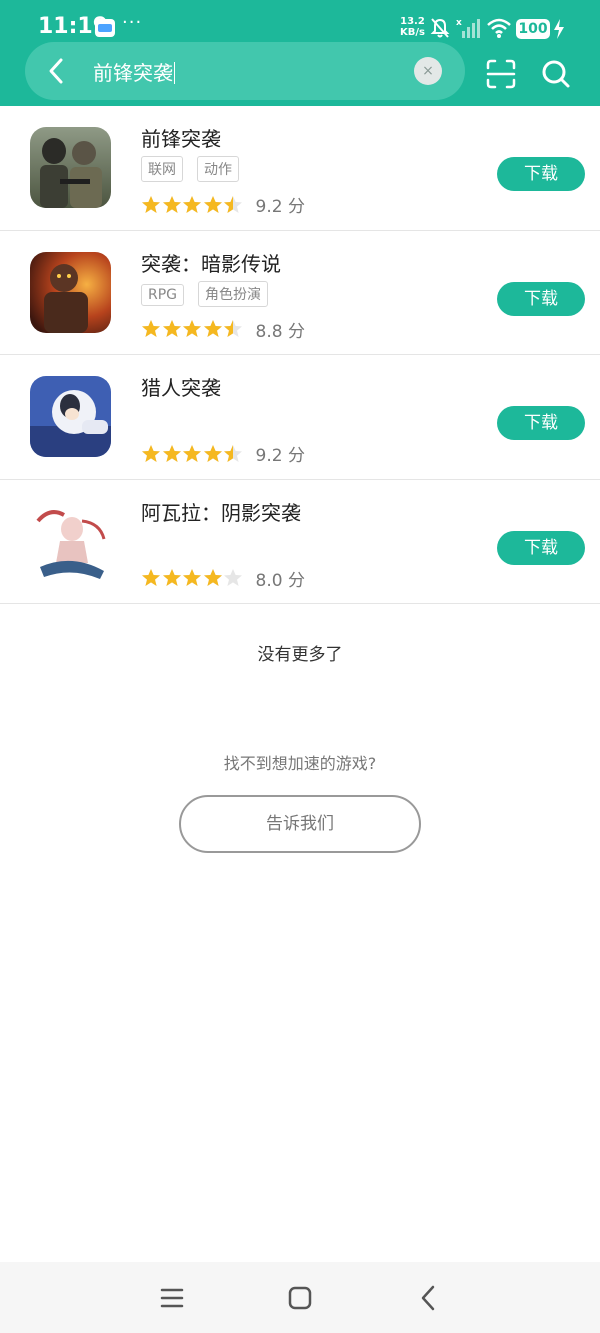 Image resolution: width=600 pixels, height=1333 pixels. I want to click on net-speed-unit: KB/s, so click(412, 32).